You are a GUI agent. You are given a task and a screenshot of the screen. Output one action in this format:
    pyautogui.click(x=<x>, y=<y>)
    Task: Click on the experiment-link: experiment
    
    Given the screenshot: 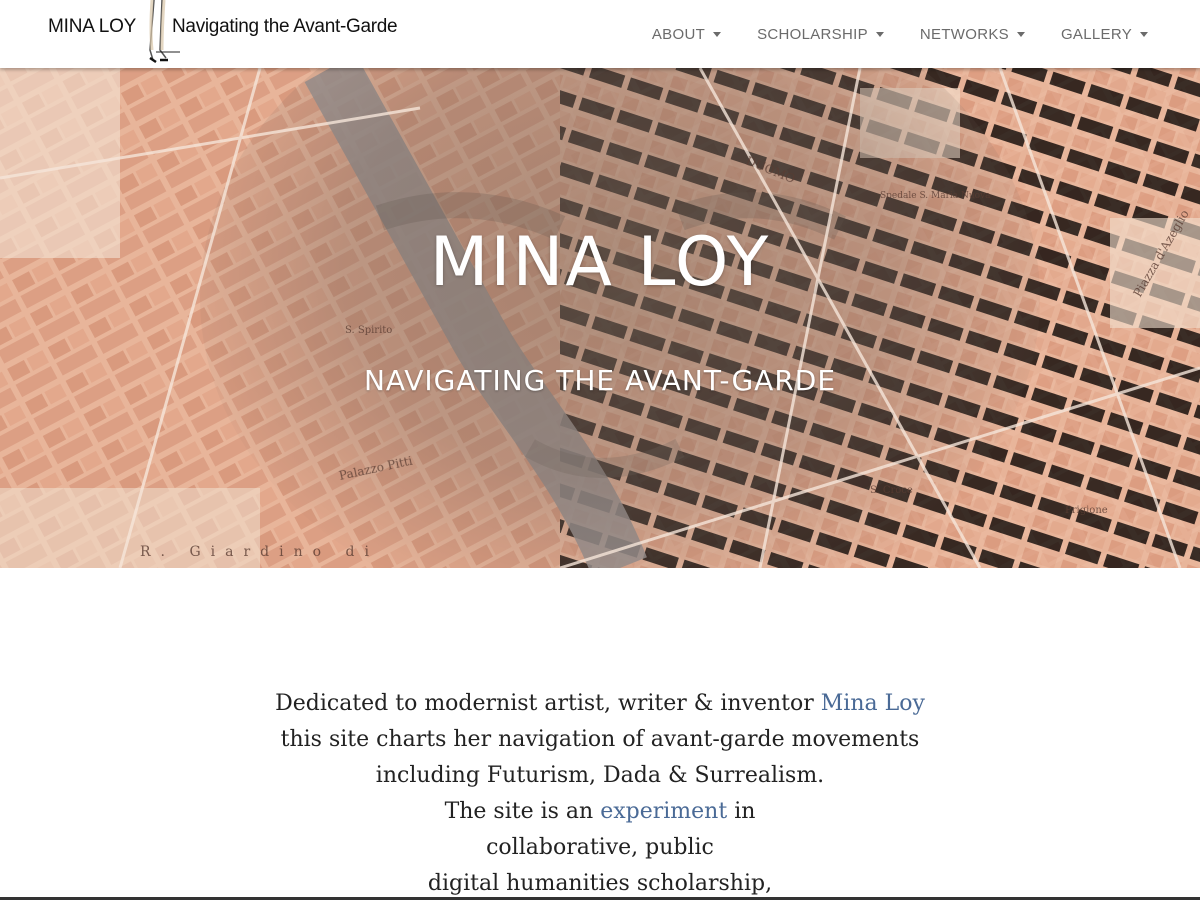 What is the action you would take?
    pyautogui.click(x=663, y=811)
    